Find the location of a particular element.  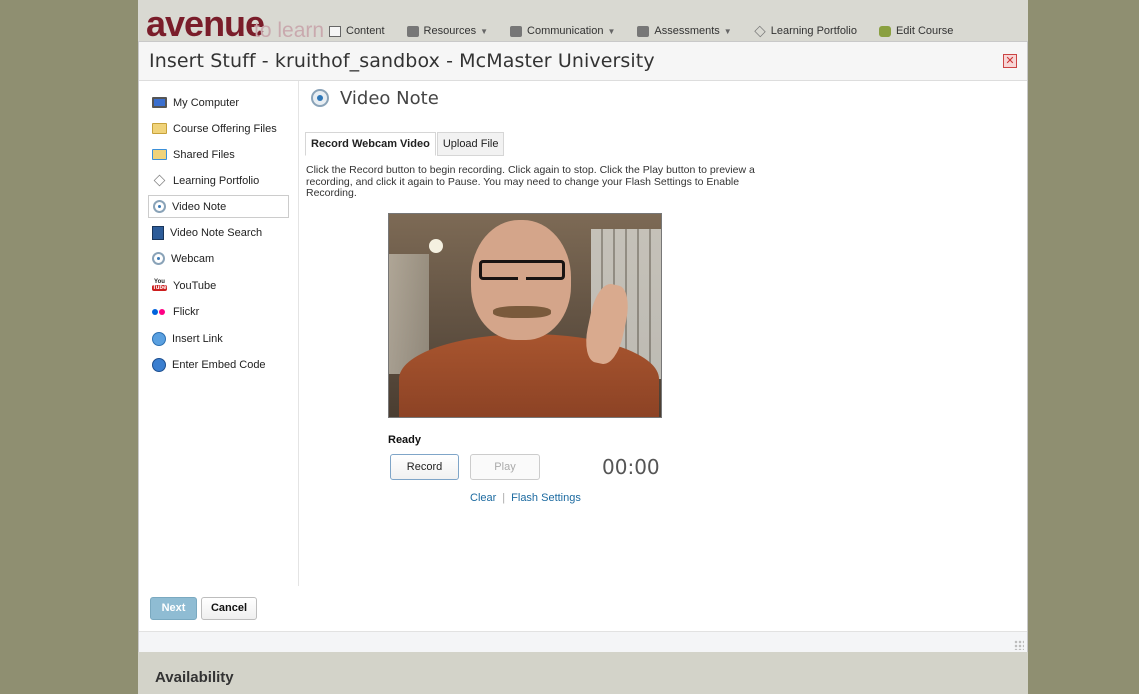

sidebar-item-webcam: Webcam is located at coordinates (218, 258).